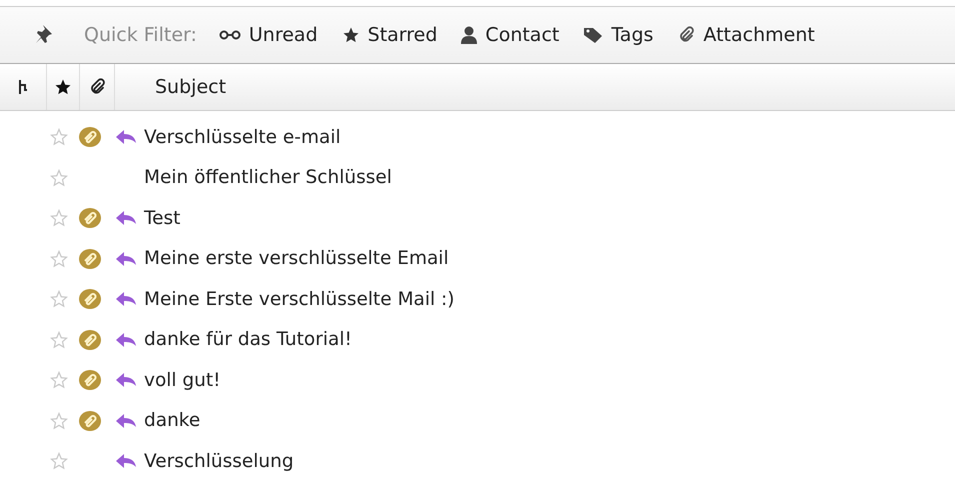 Image resolution: width=955 pixels, height=484 pixels. Describe the element at coordinates (140, 35) in the screenshot. I see `quick-filter-label: Quick Filter:` at that location.